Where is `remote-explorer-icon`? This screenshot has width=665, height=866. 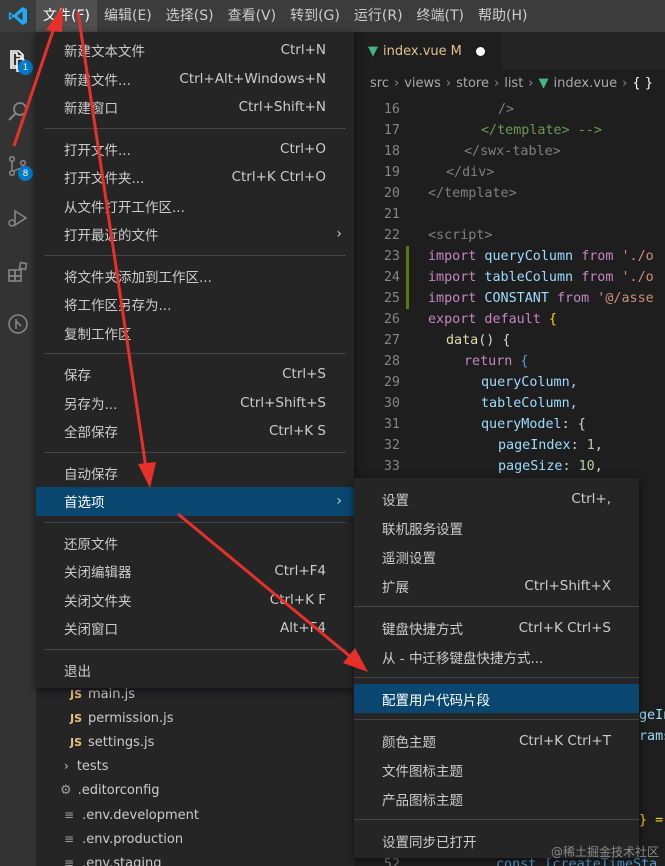 remote-explorer-icon is located at coordinates (18, 324).